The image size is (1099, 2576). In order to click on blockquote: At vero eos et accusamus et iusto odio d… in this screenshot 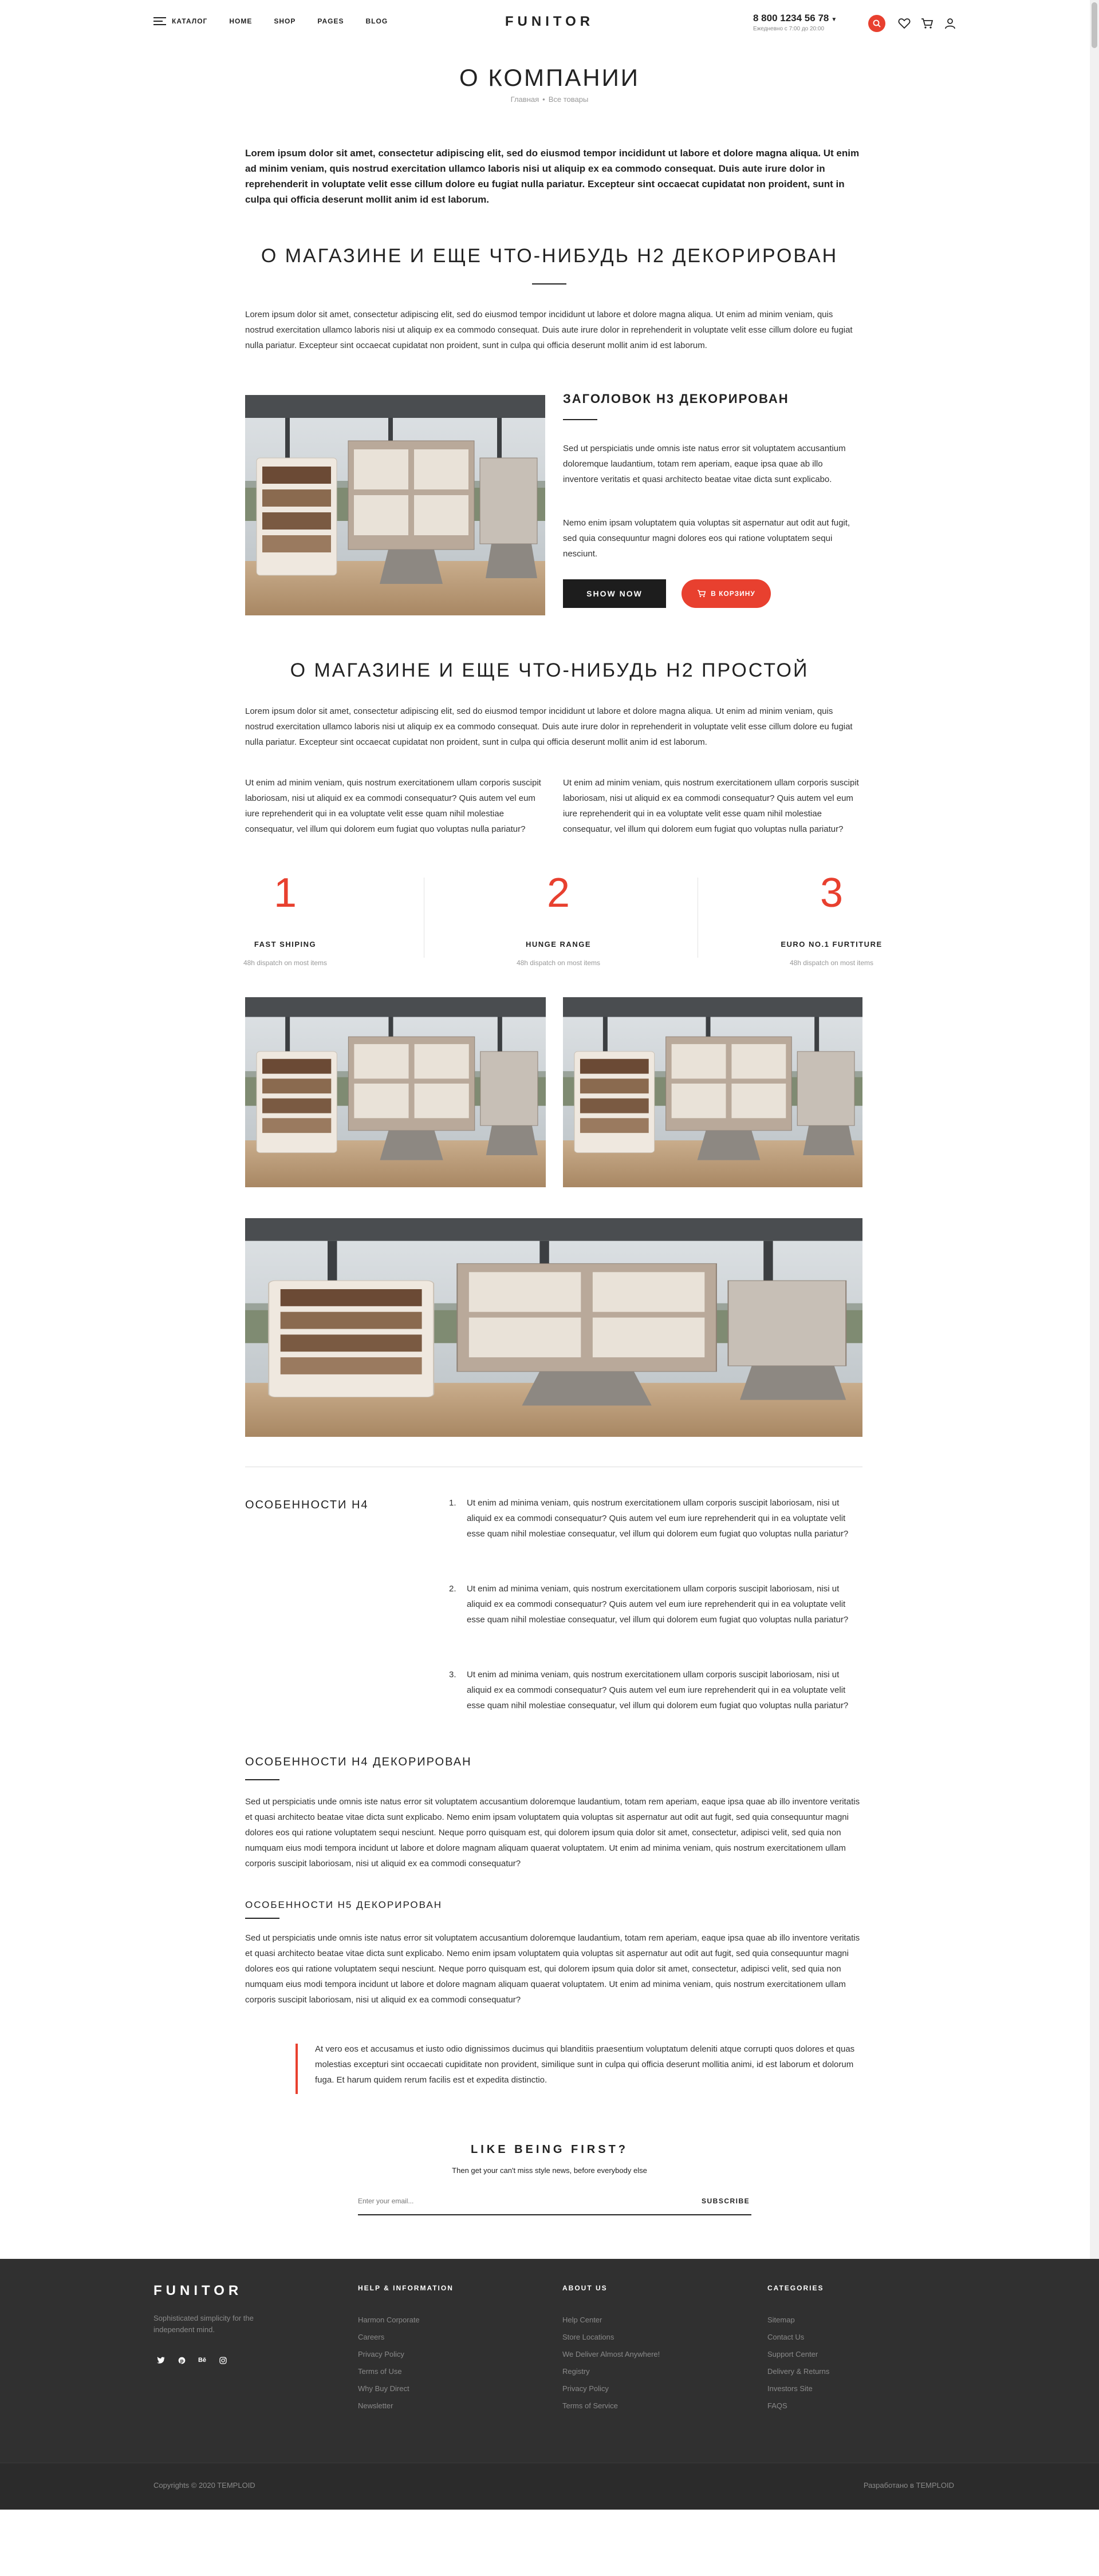, I will do `click(585, 2064)`.